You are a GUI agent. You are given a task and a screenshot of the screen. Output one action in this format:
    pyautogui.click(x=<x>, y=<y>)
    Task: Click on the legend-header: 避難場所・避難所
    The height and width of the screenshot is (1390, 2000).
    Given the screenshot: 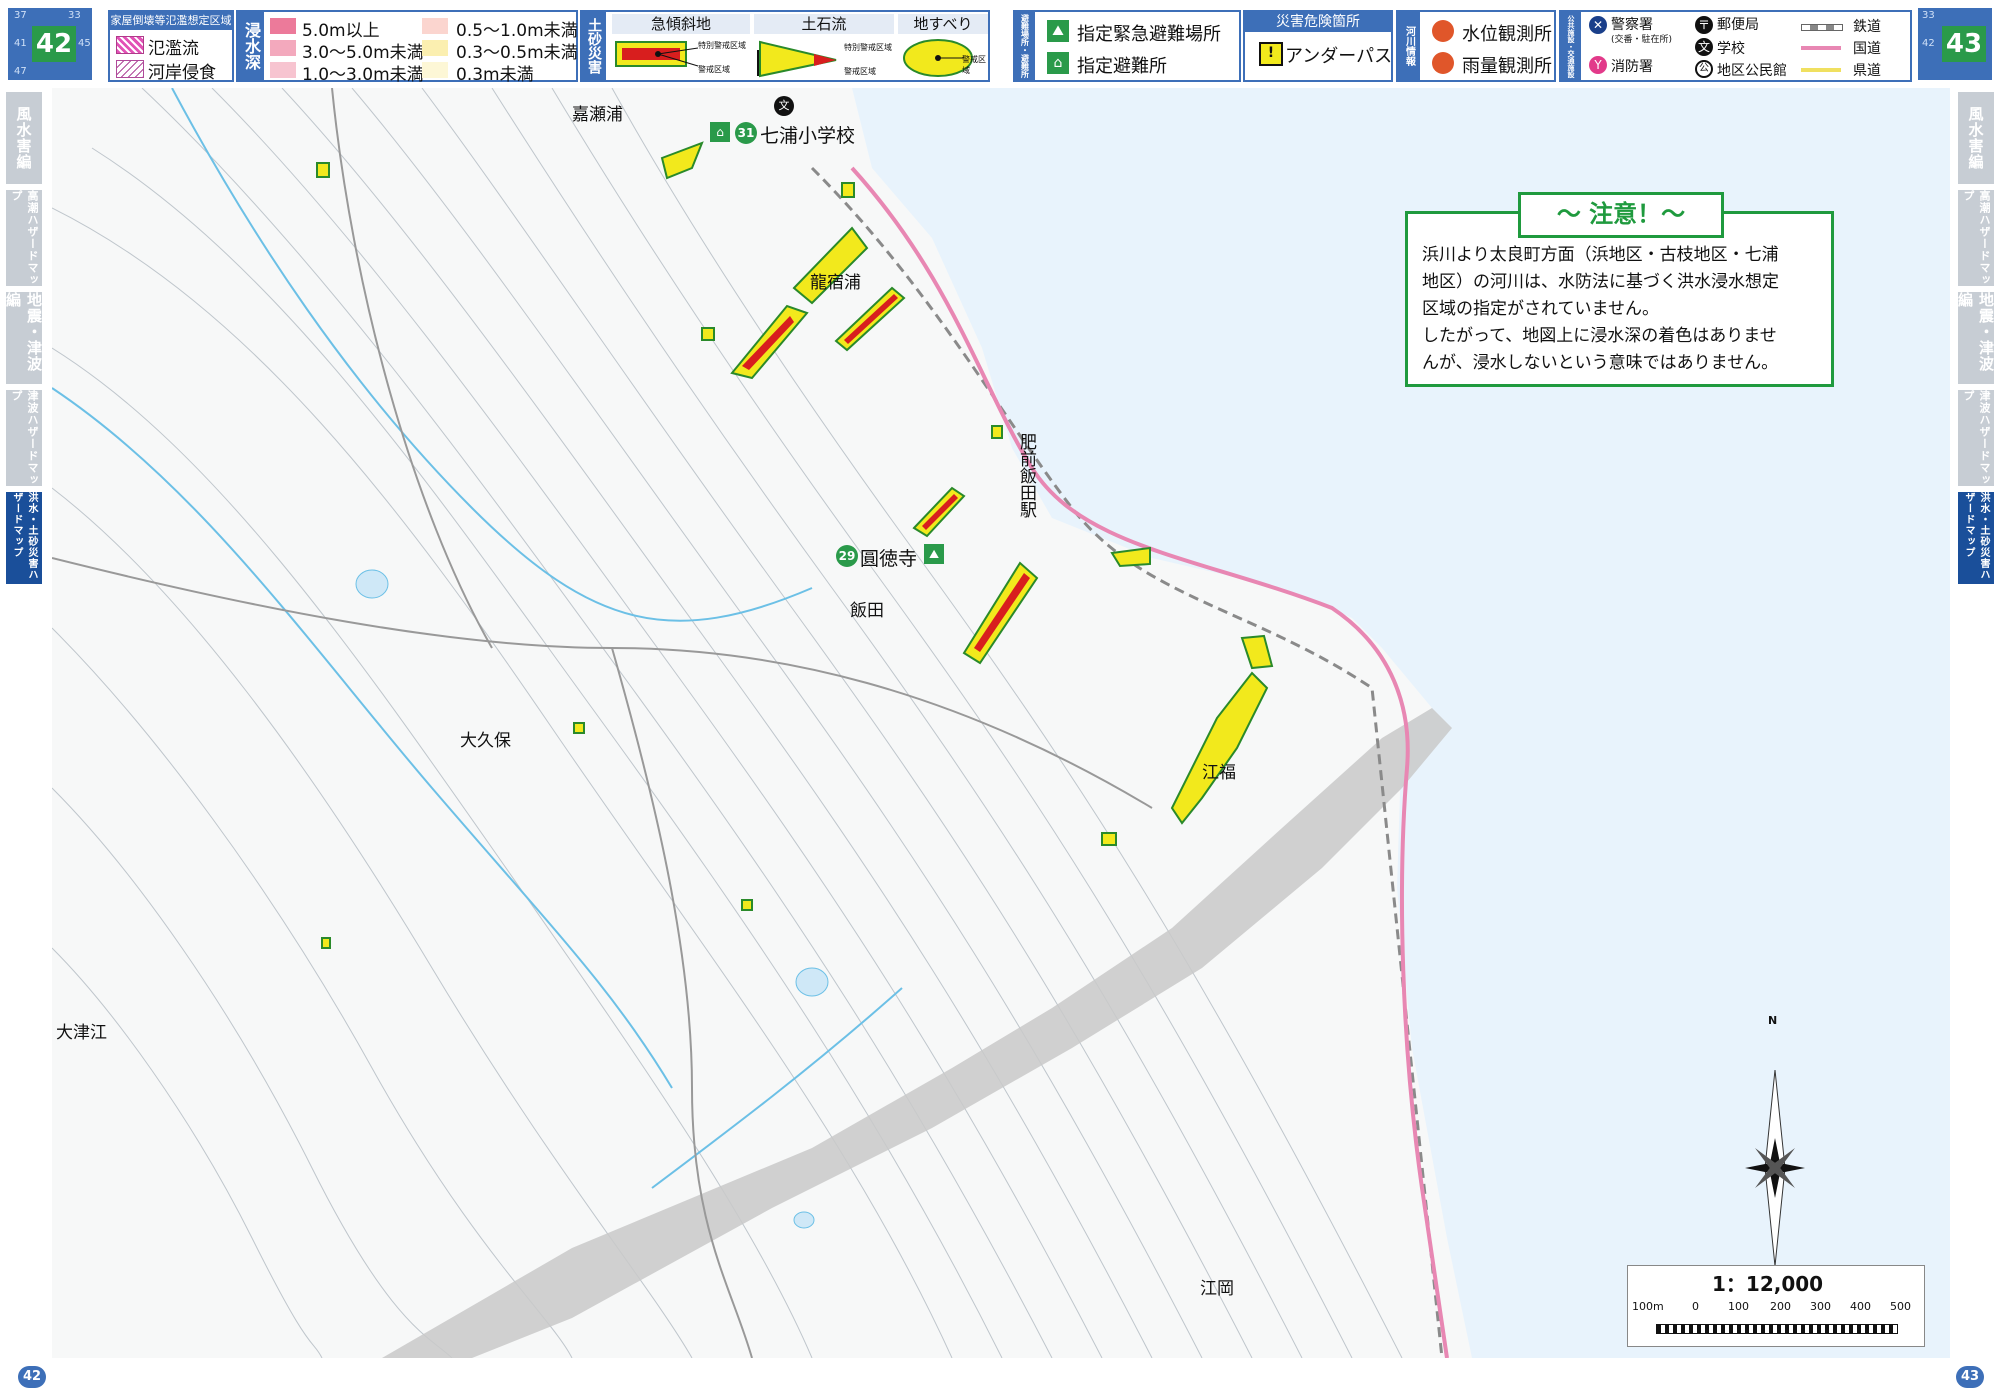 What is the action you would take?
    pyautogui.click(x=1025, y=46)
    